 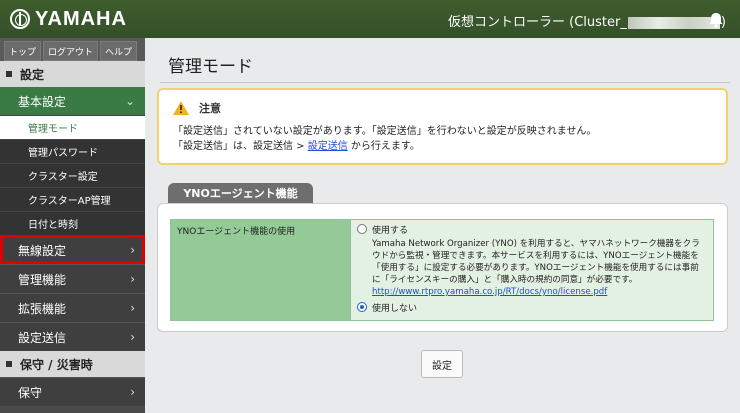 What do you see at coordinates (81, 18) in the screenshot?
I see `logo-text: YAMAHA` at bounding box center [81, 18].